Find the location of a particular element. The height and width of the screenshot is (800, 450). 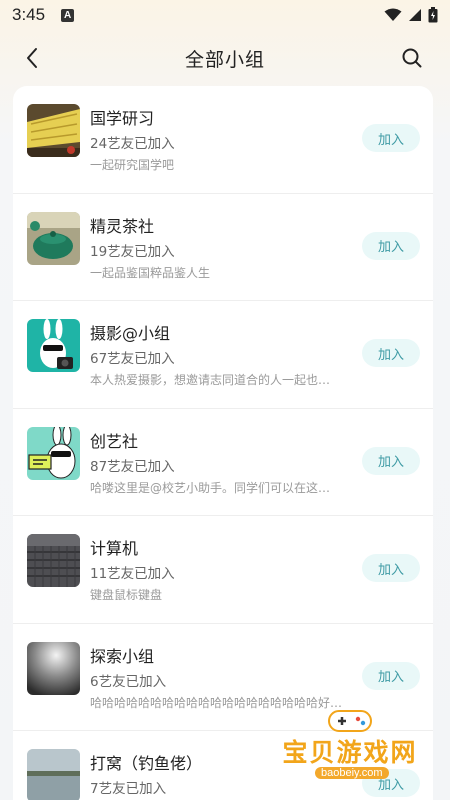

watermark-text: 宝贝游戏网 is located at coordinates (350, 752).